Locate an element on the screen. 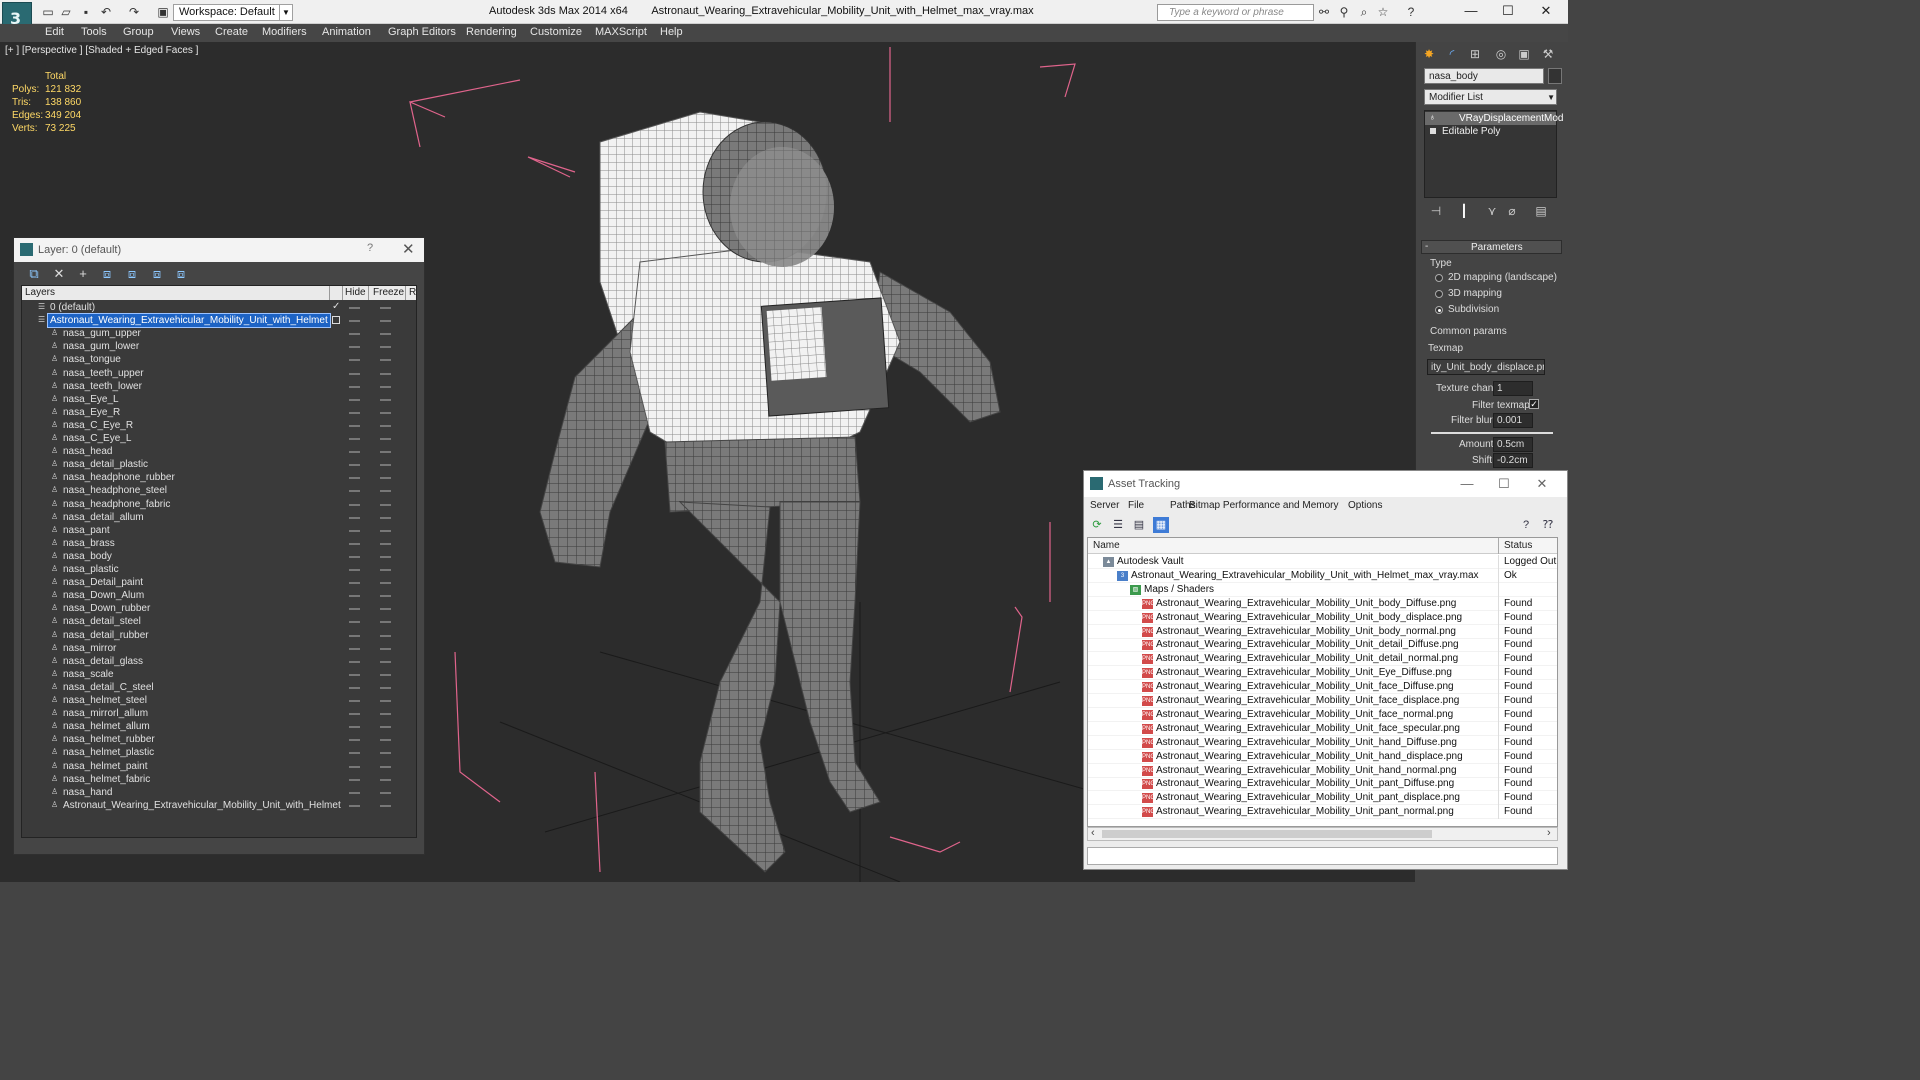  utilities-tab-icon: ⚒ is located at coordinates (1548, 54).